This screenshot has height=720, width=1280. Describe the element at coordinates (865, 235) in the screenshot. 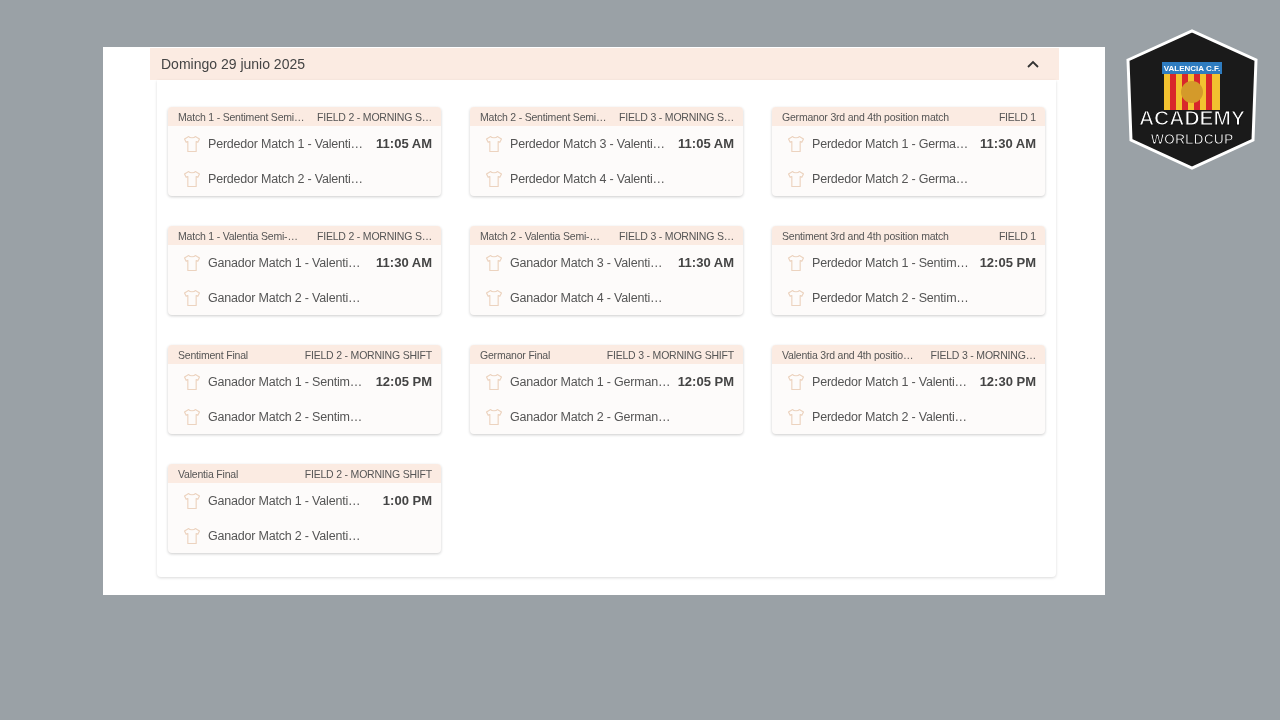

I see `match-name: Sentiment 3rd and 4th position match` at that location.